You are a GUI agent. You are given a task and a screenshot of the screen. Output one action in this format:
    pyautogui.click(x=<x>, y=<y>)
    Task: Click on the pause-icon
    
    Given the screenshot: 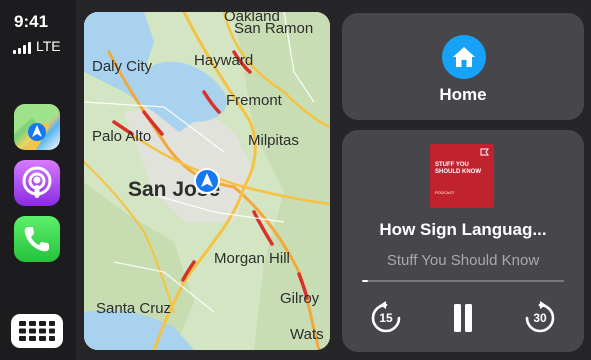 What is the action you would take?
    pyautogui.click(x=463, y=318)
    